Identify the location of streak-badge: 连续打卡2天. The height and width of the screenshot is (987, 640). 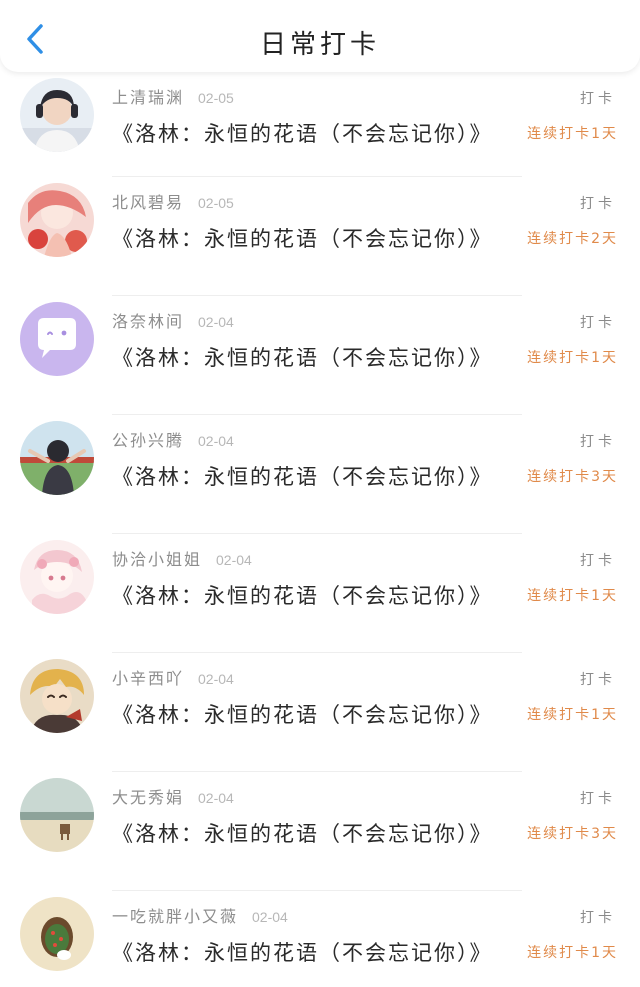
(572, 239).